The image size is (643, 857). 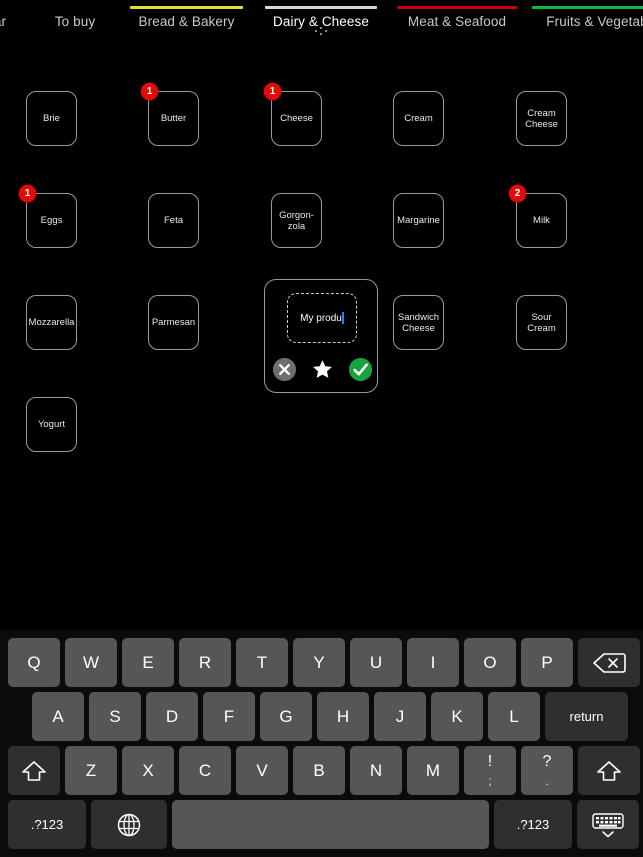 What do you see at coordinates (322, 369) in the screenshot?
I see `favorite-button` at bounding box center [322, 369].